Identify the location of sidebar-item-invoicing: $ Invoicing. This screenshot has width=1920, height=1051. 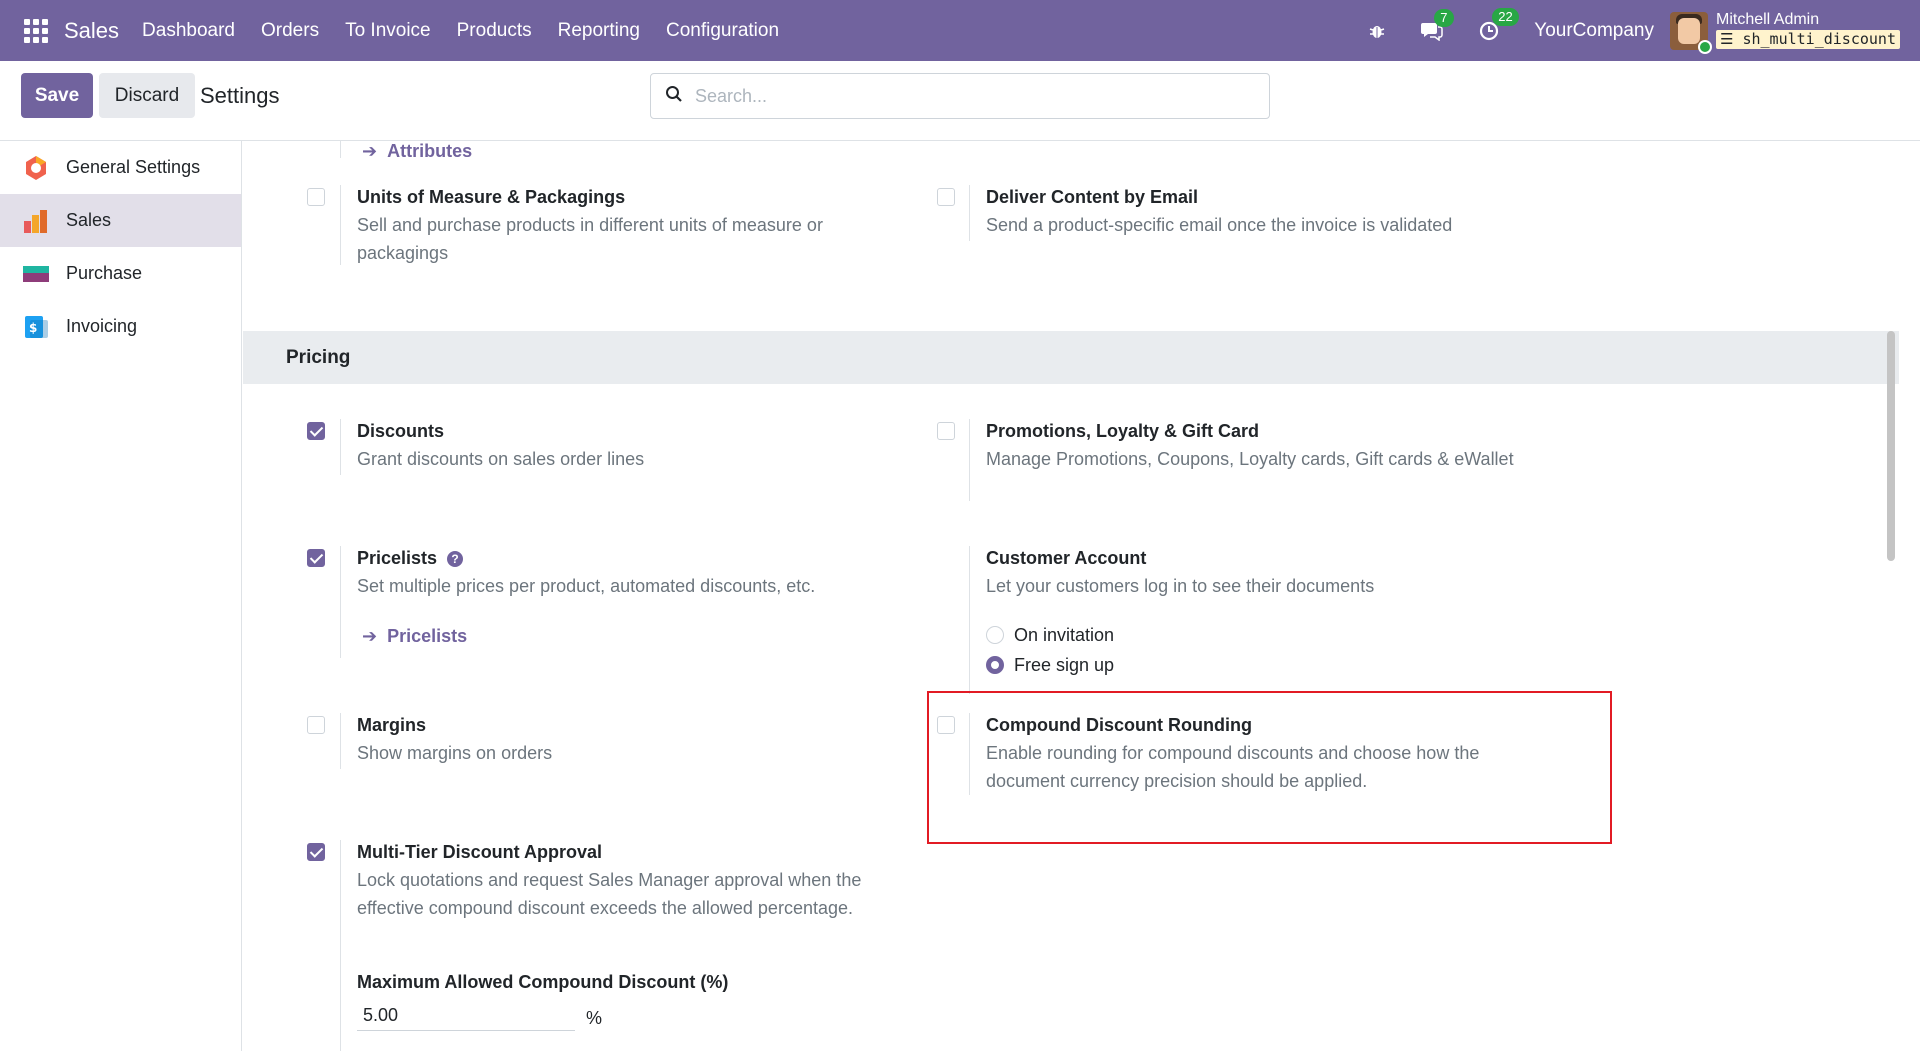
(120, 326).